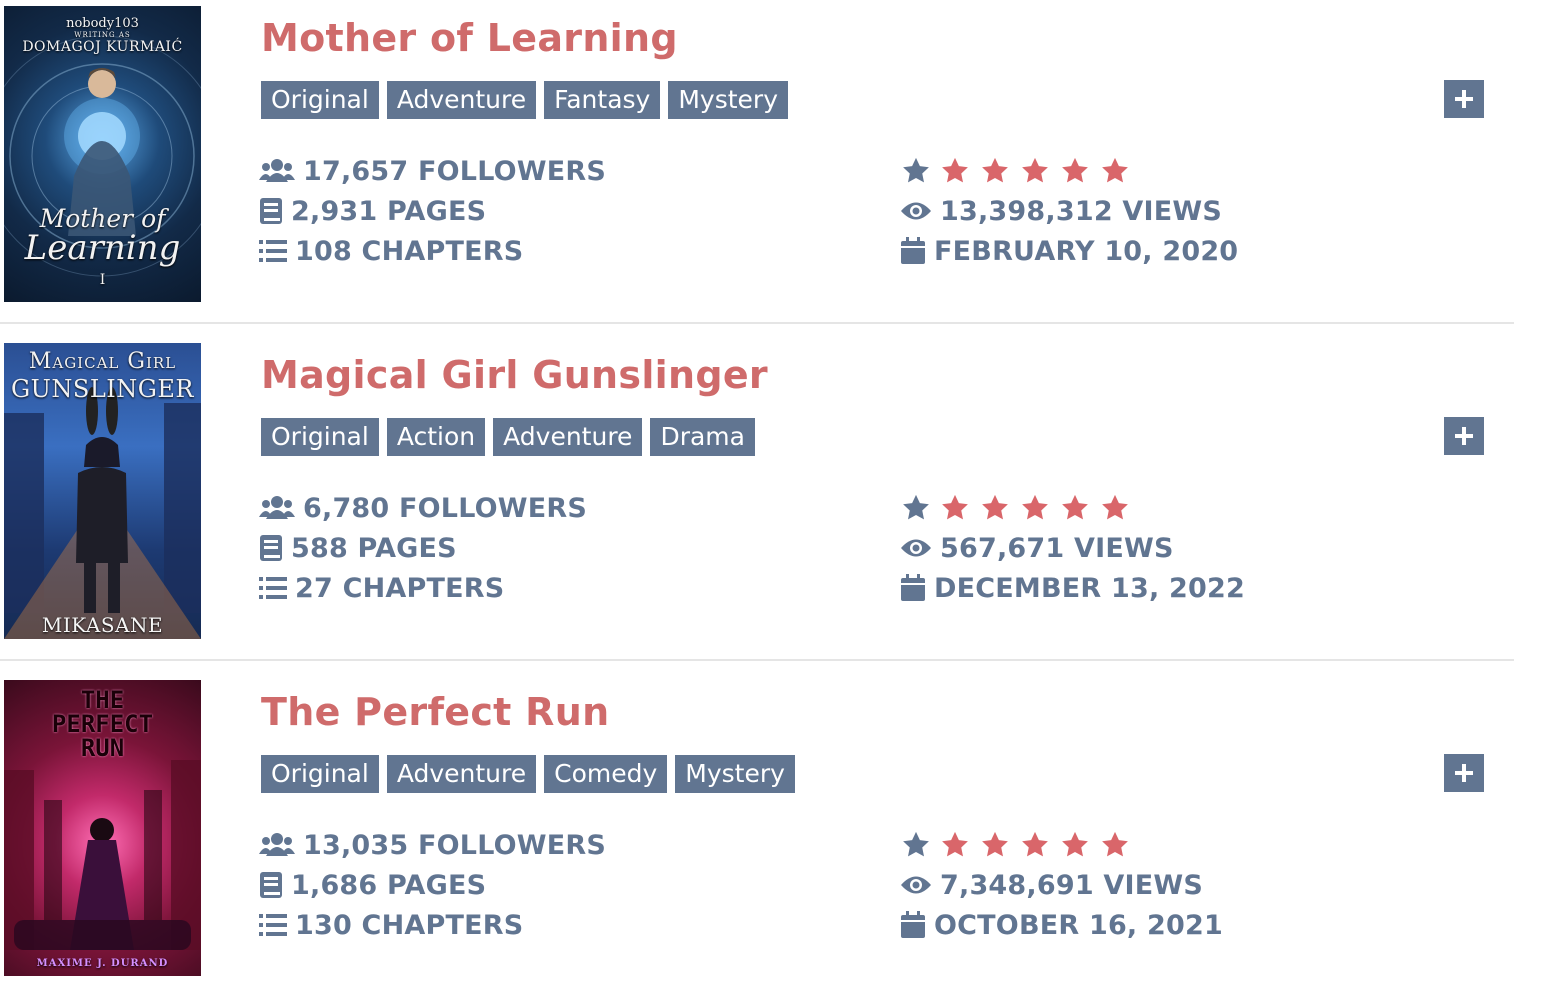 The height and width of the screenshot is (996, 1546). Describe the element at coordinates (455, 845) in the screenshot. I see `followers-count: 13,035 FOLLOWERS` at that location.